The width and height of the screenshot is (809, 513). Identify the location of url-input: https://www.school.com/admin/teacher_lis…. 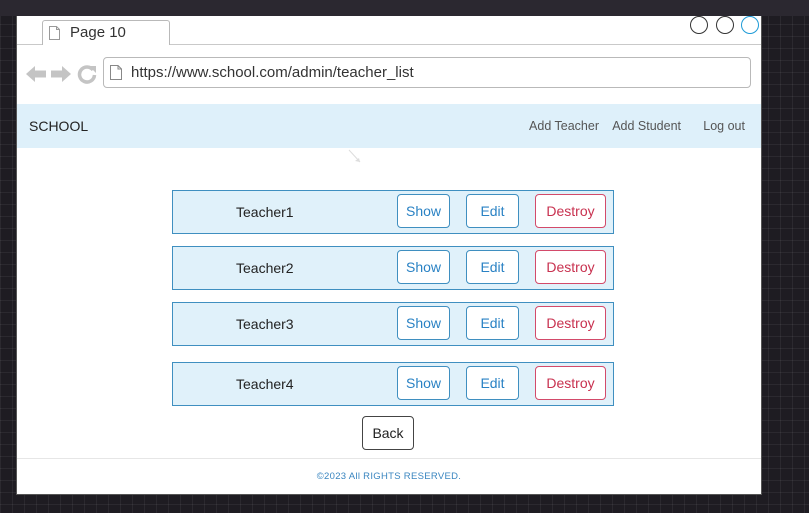
(427, 72).